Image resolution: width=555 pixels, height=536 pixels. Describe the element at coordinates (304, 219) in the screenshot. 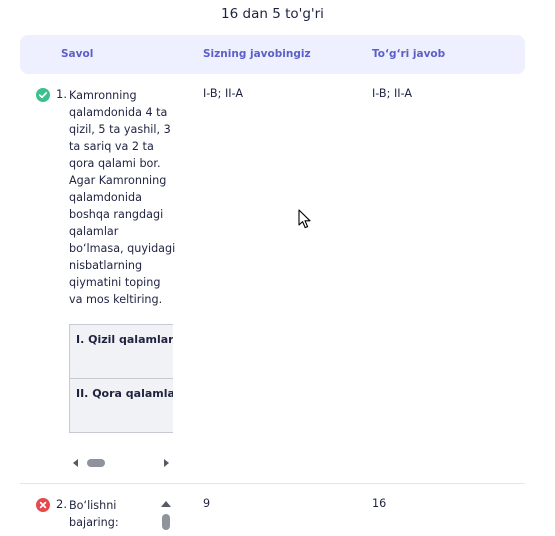

I see `mouse-cursor-icon` at that location.